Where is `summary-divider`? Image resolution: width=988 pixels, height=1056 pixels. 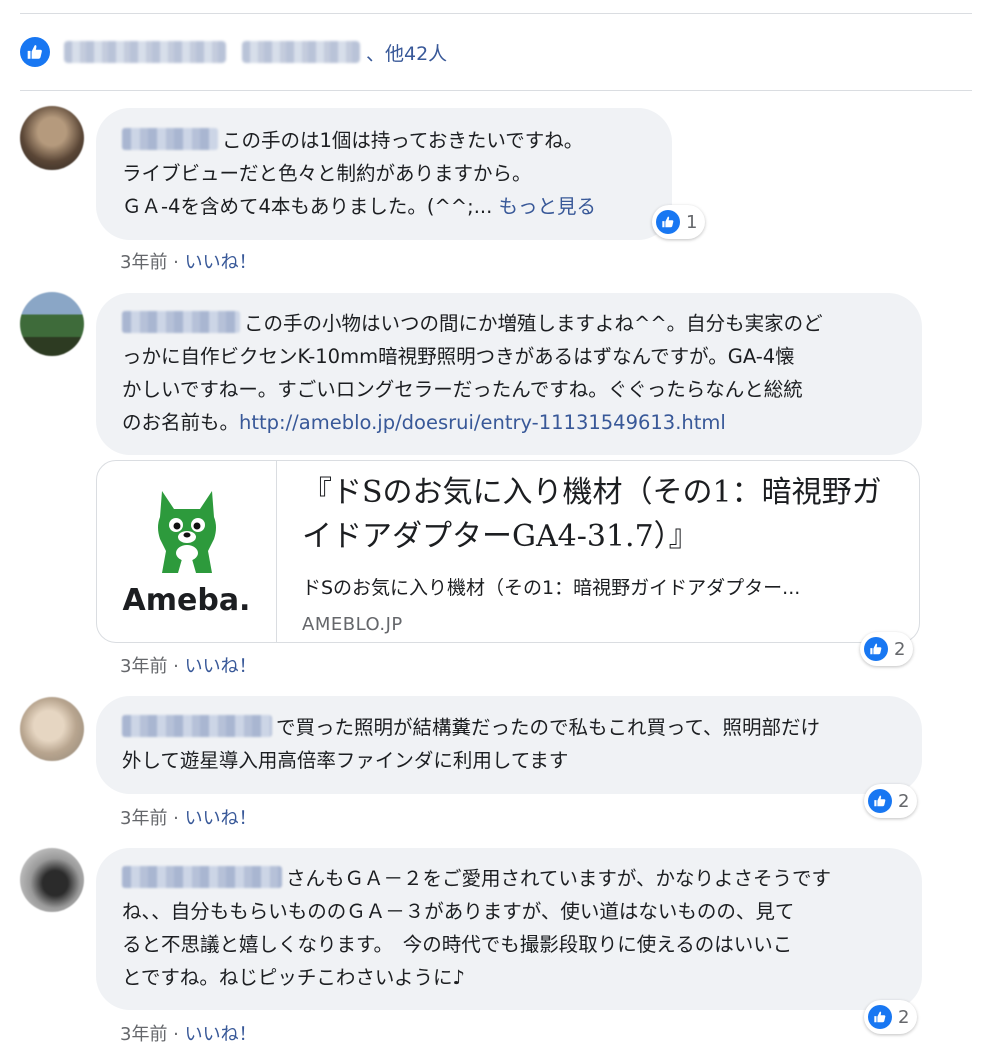
summary-divider is located at coordinates (496, 90).